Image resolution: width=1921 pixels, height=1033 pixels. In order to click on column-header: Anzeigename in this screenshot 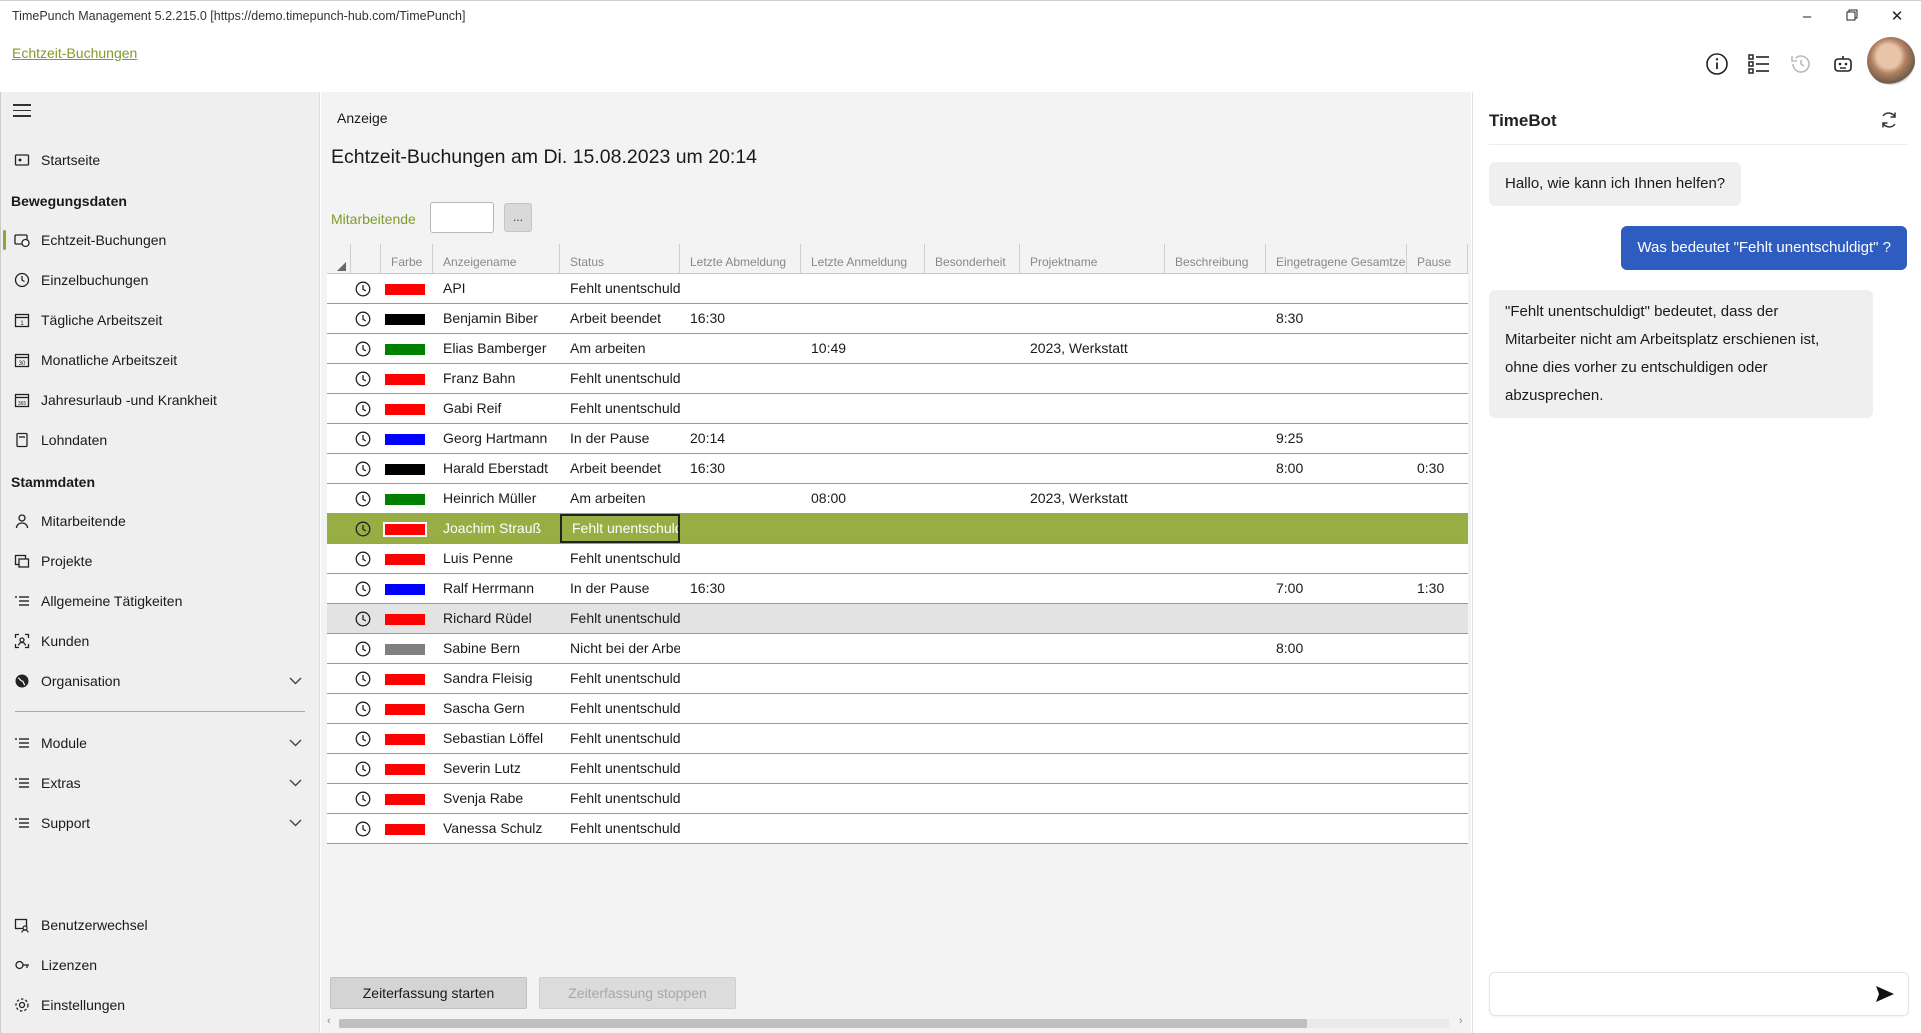, I will do `click(496, 259)`.